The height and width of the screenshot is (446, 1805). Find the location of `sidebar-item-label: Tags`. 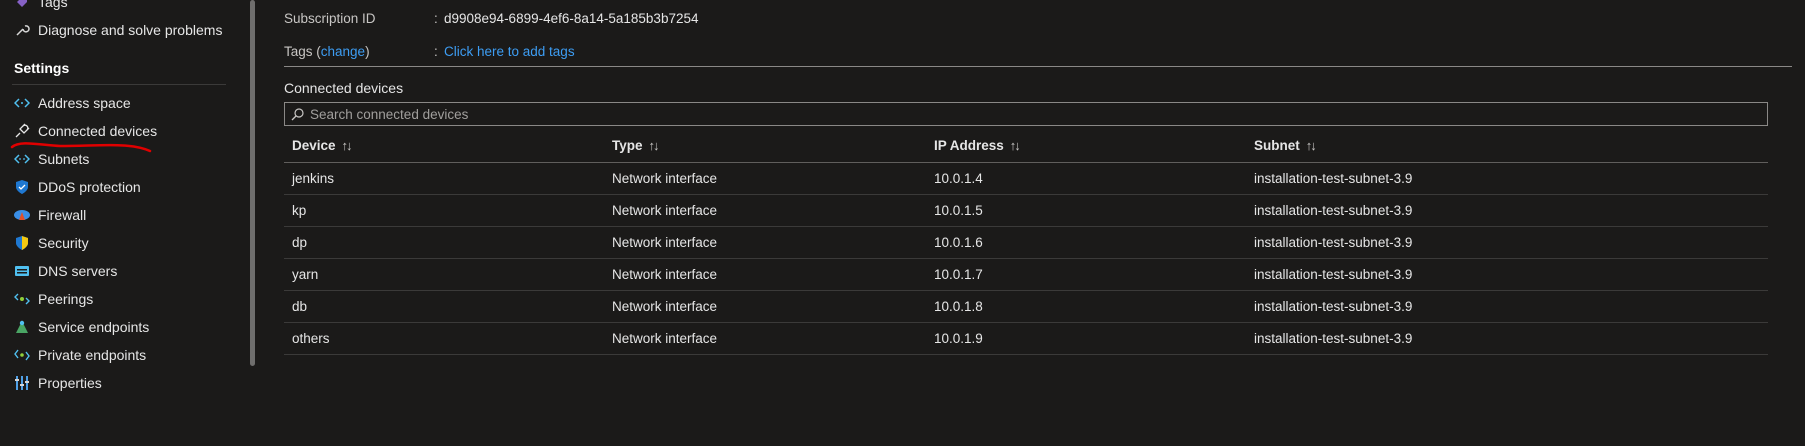

sidebar-item-label: Tags is located at coordinates (53, 5).